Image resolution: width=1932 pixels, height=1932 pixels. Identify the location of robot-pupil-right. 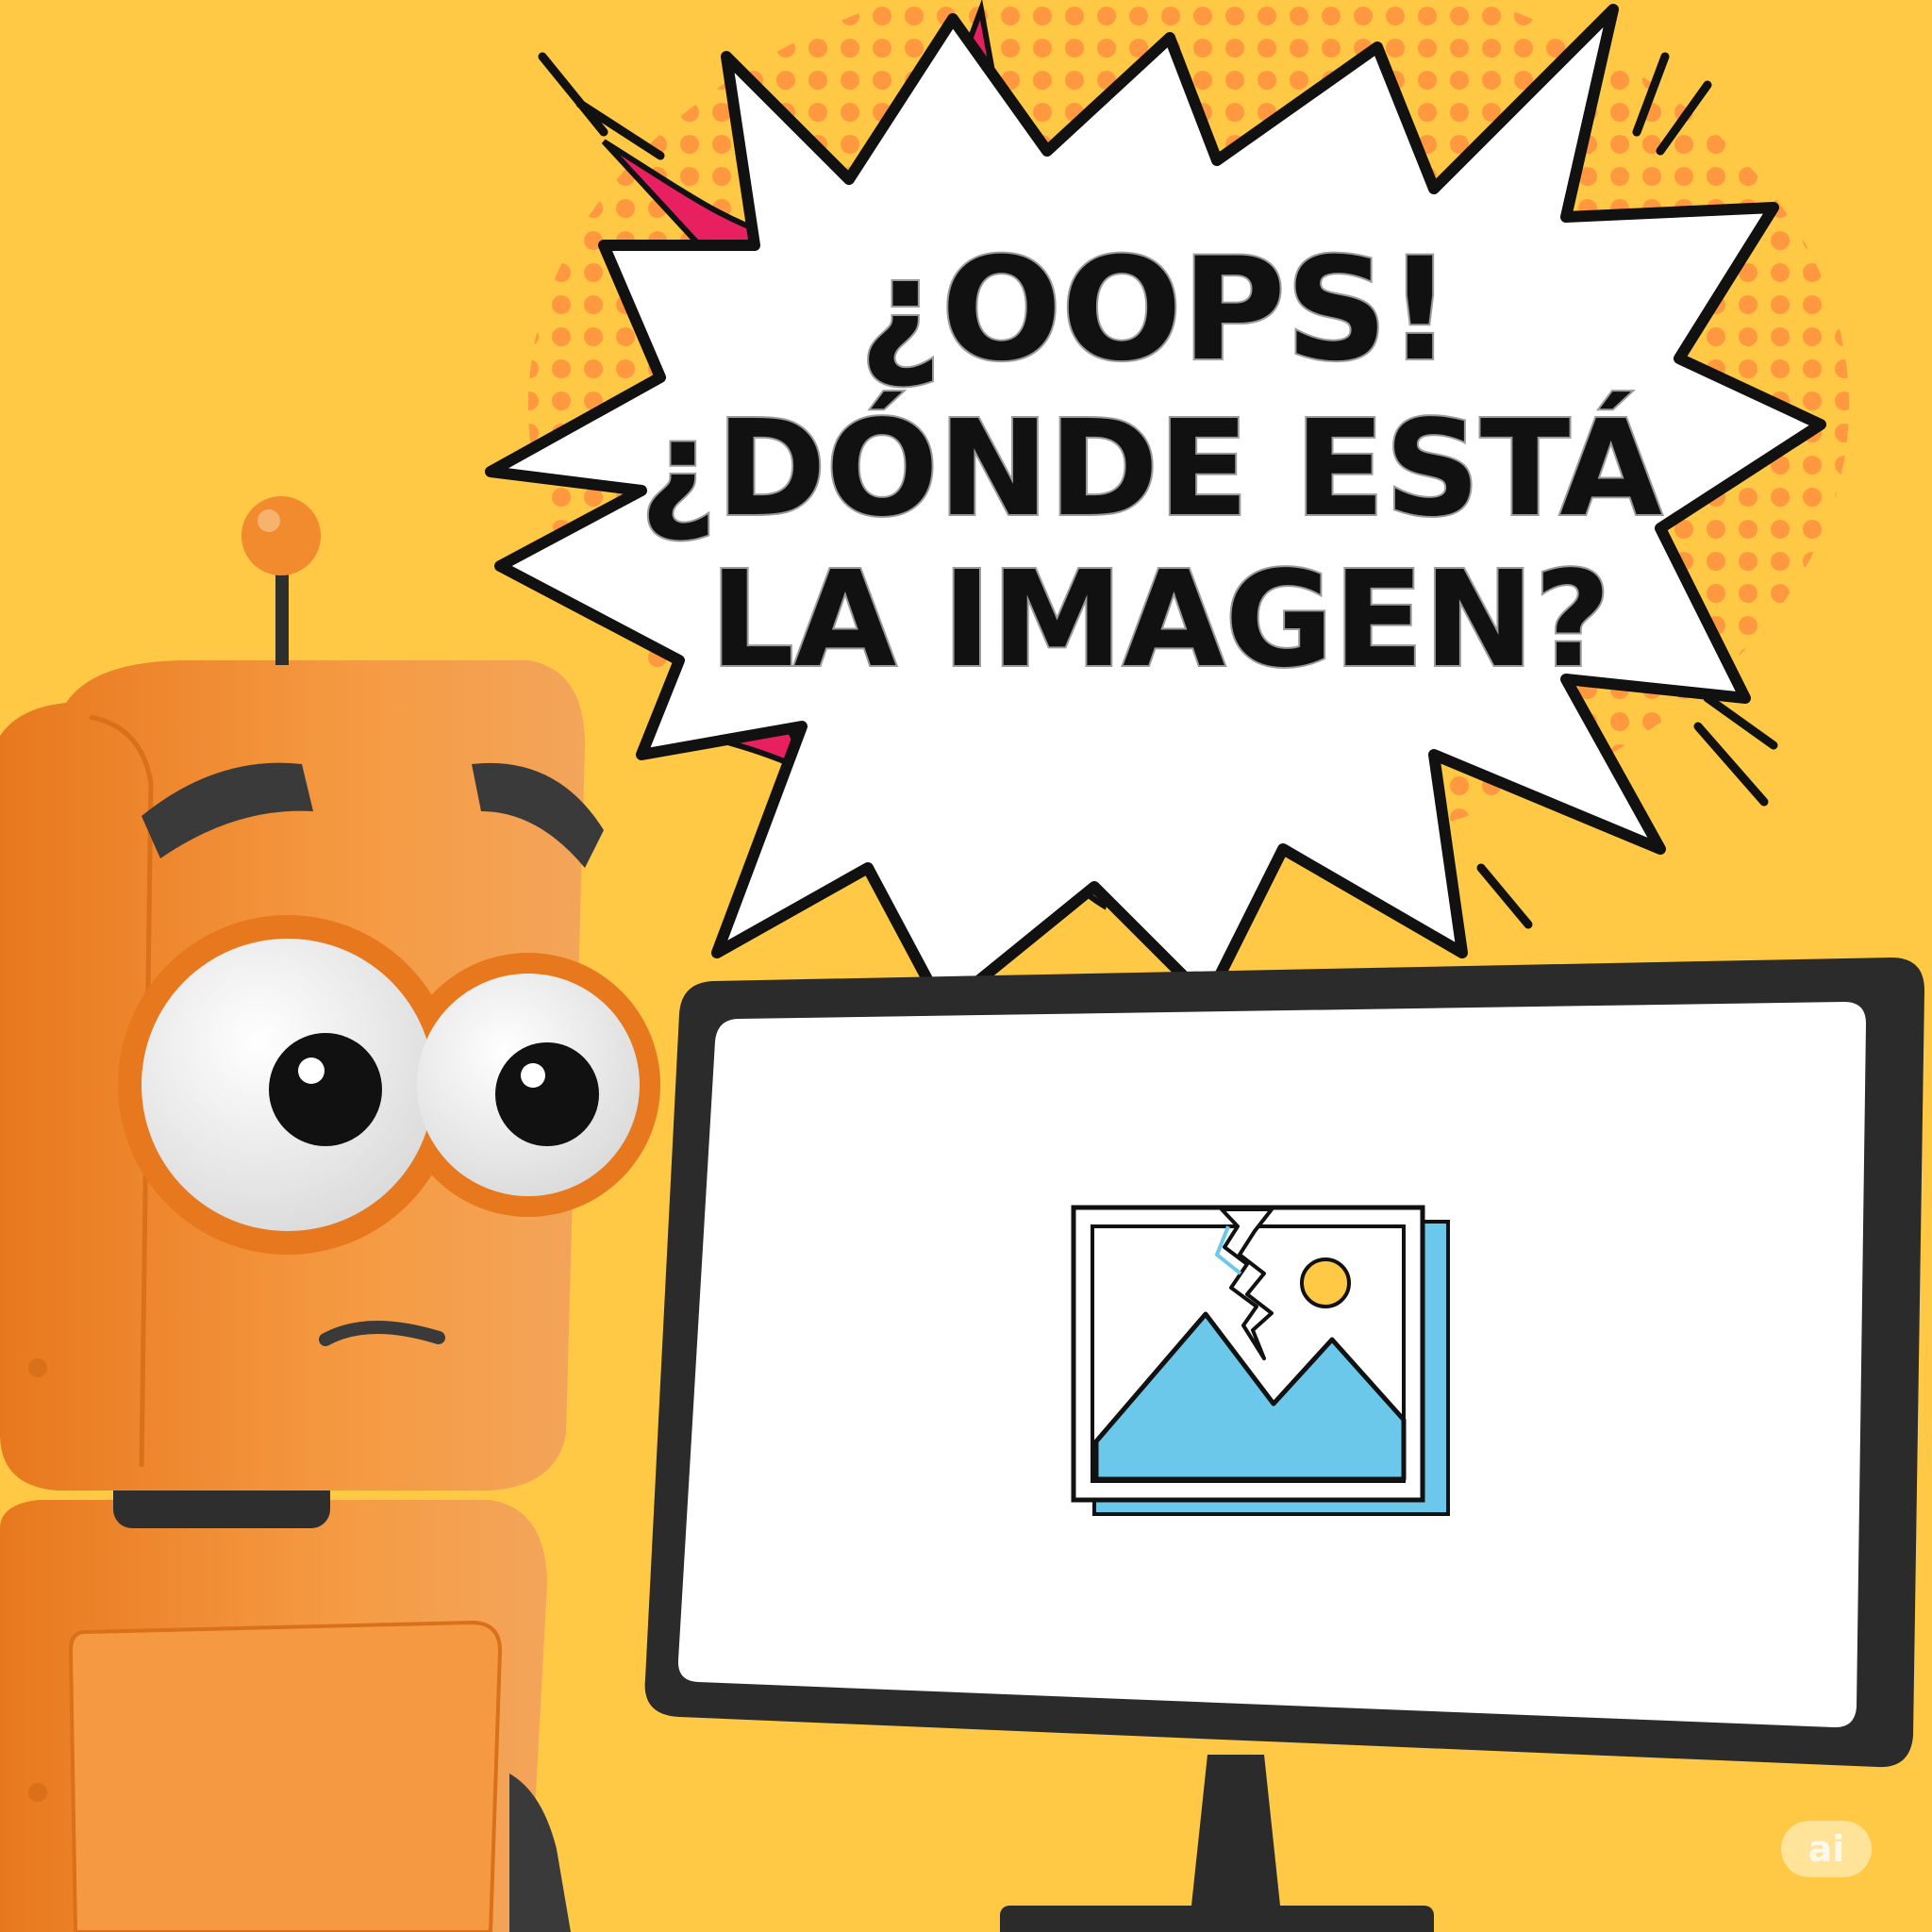
(547, 1094).